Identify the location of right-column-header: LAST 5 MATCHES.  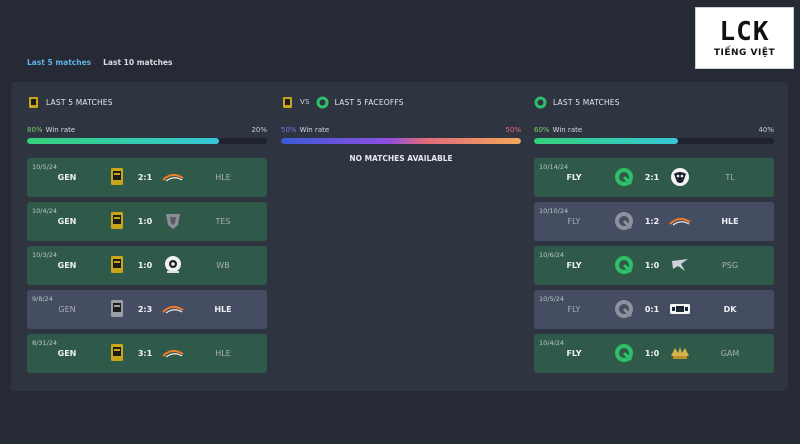
(654, 102).